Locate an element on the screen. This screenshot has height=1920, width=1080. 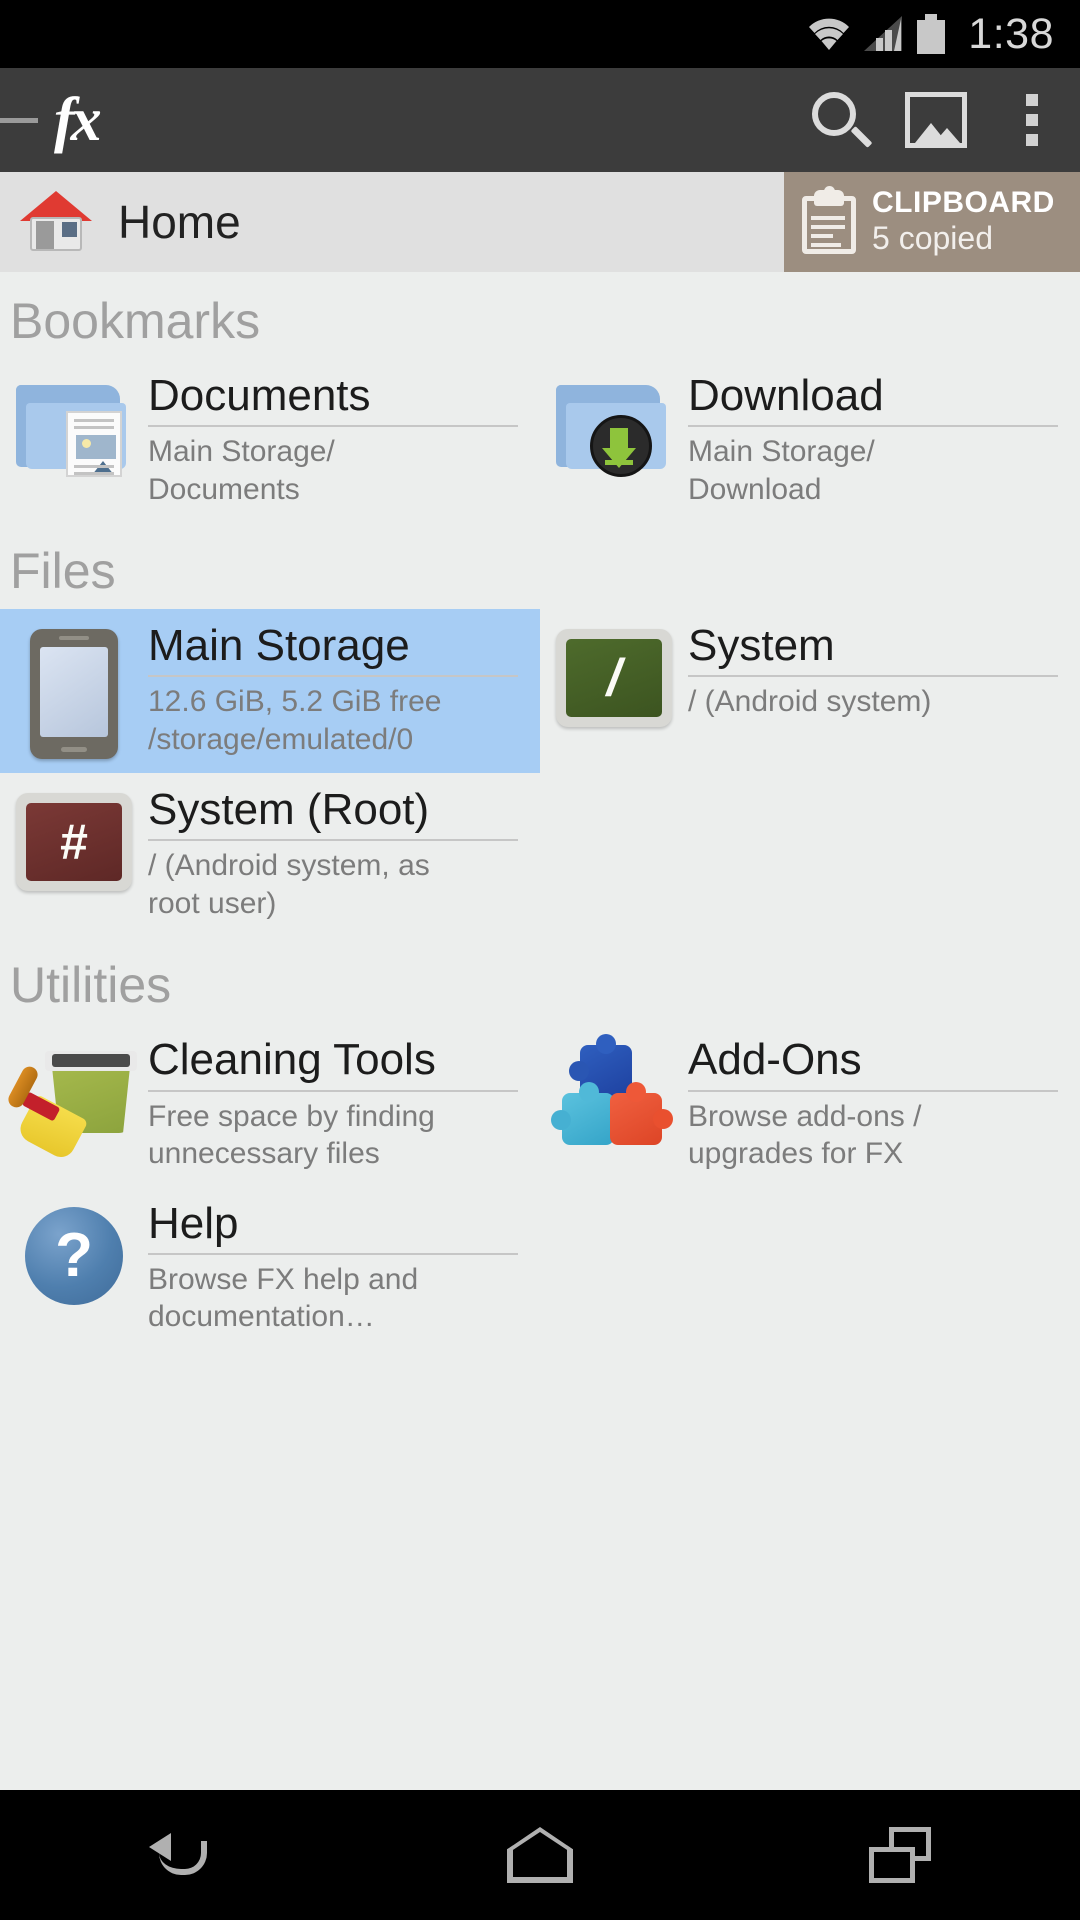
recents-button is located at coordinates (900, 1855).